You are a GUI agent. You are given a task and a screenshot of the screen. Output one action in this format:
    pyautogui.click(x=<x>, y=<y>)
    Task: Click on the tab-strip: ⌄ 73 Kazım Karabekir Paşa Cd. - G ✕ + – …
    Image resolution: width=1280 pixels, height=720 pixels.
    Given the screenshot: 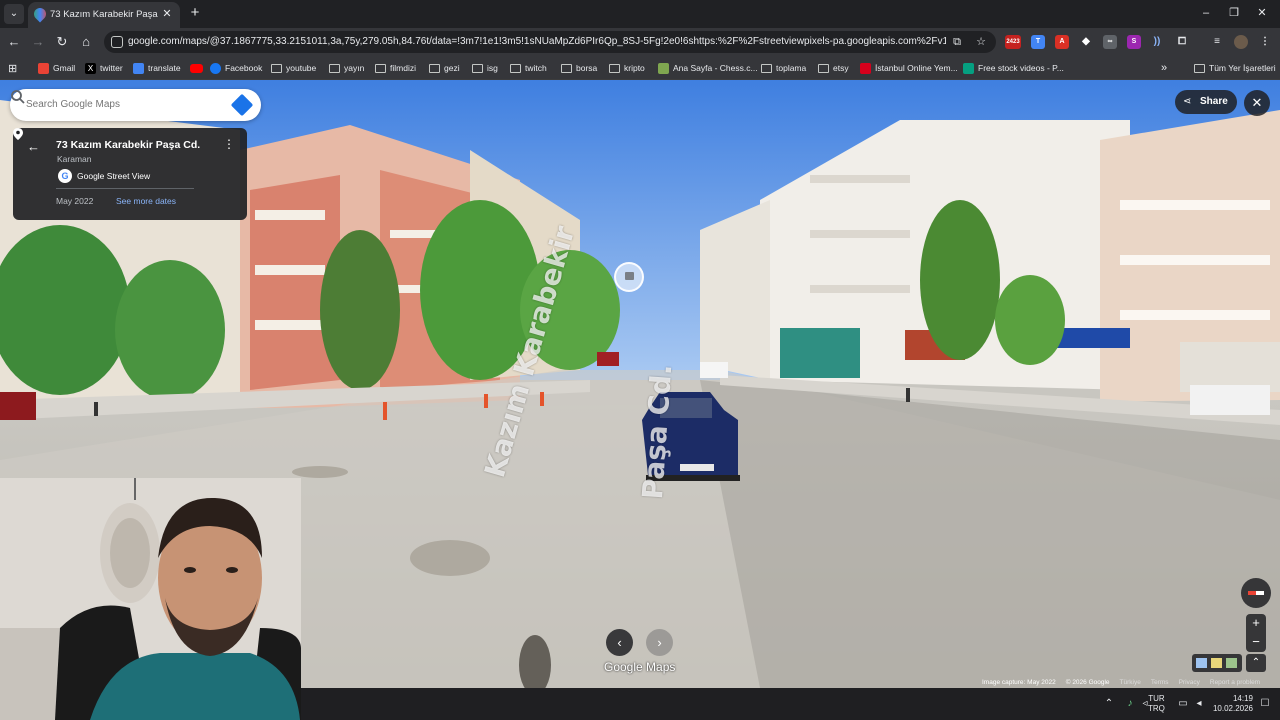 What is the action you would take?
    pyautogui.click(x=640, y=14)
    